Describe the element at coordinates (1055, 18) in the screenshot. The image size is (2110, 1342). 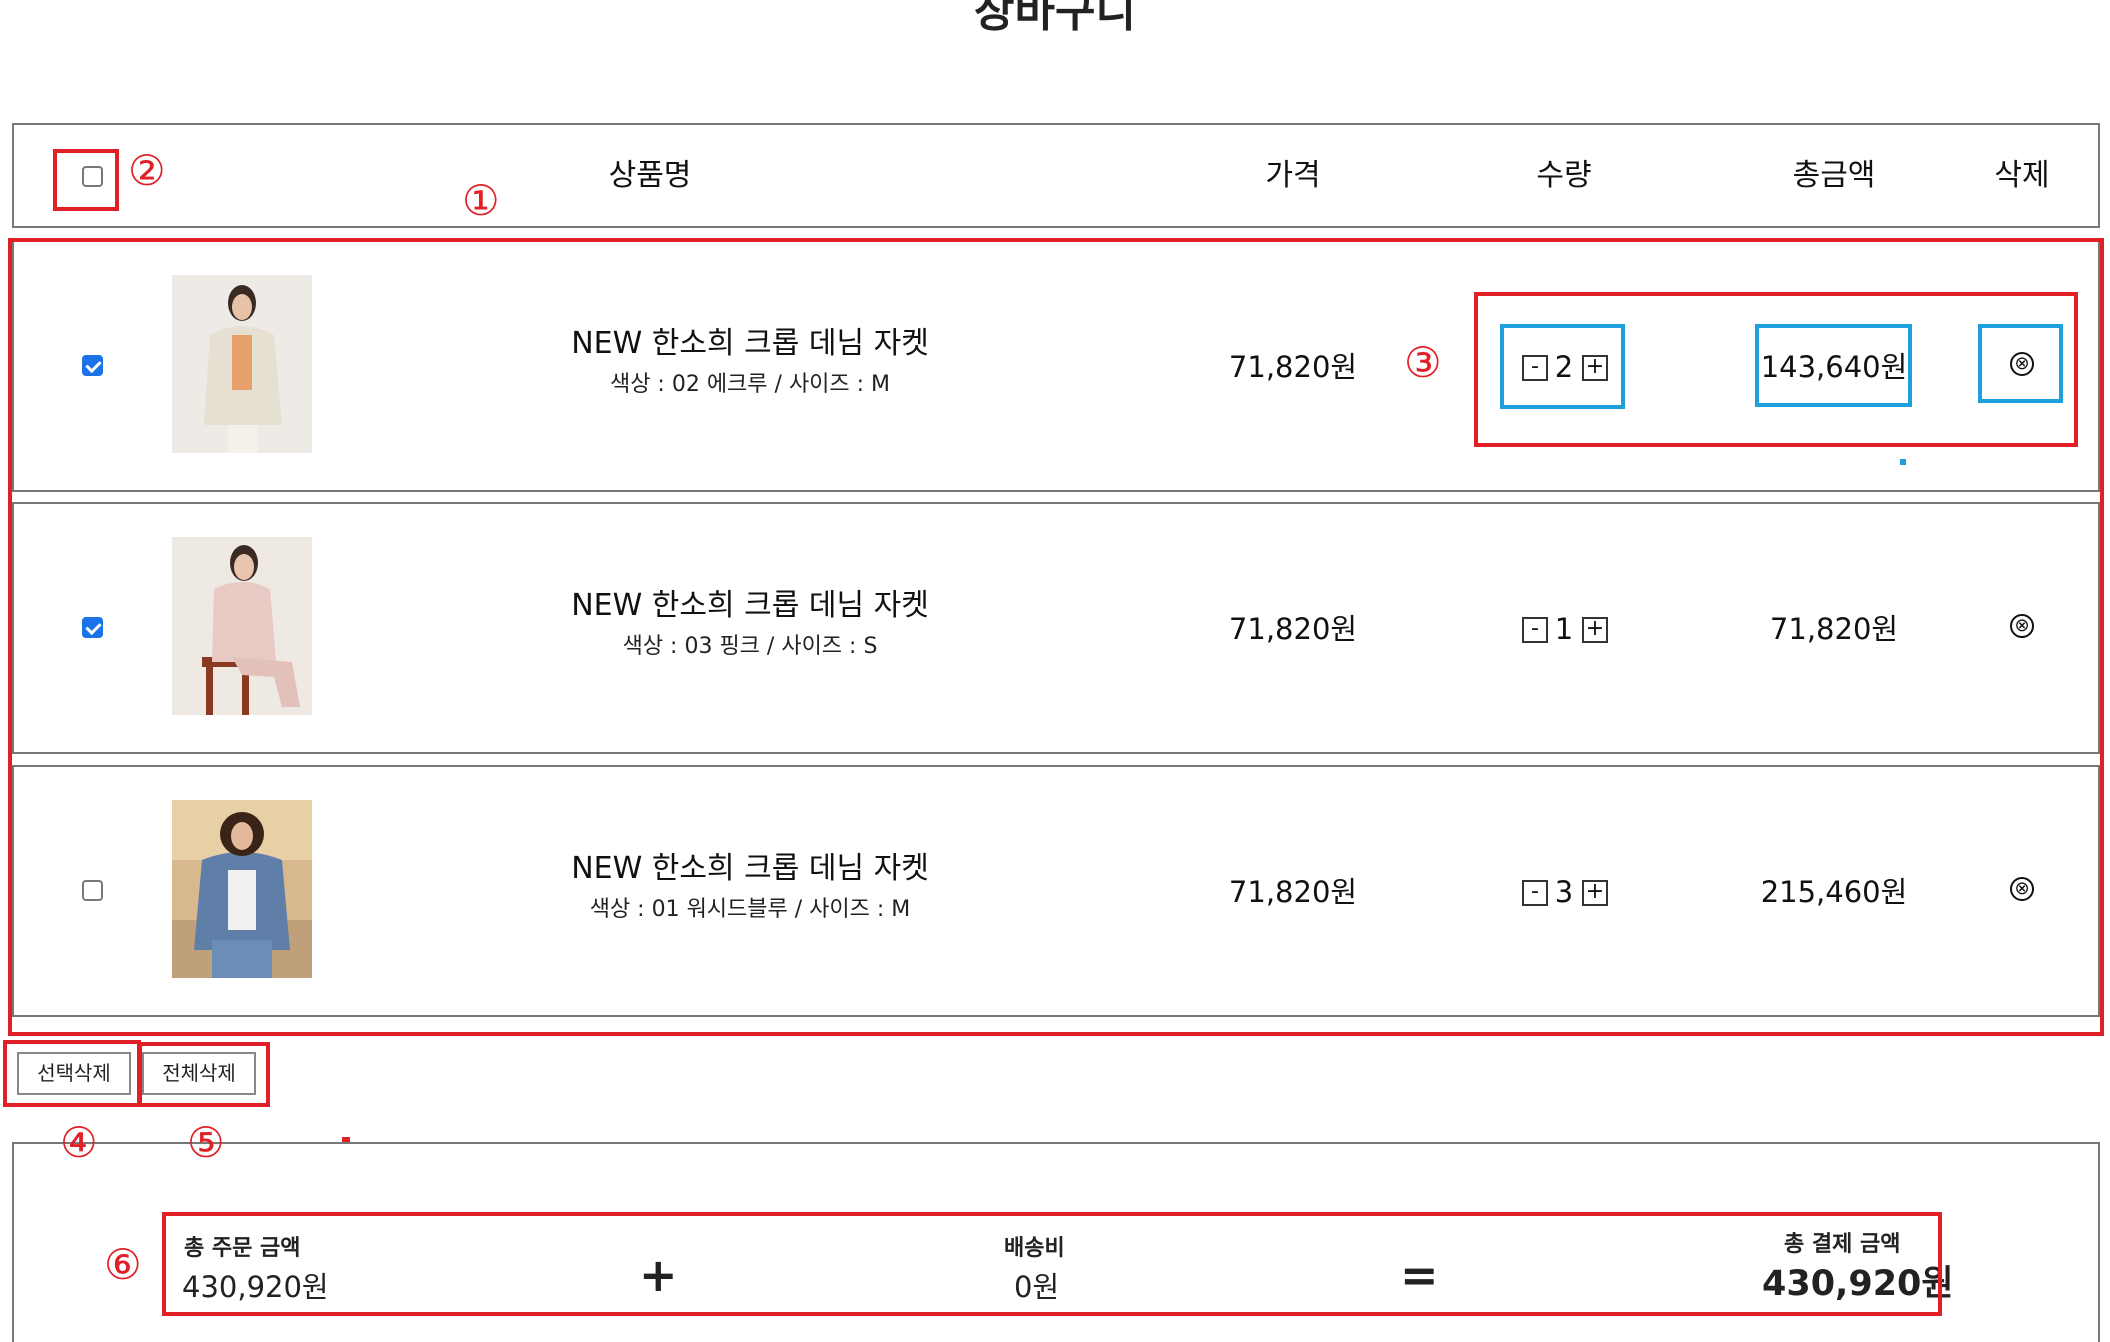
I see `page-title: 장바구니` at that location.